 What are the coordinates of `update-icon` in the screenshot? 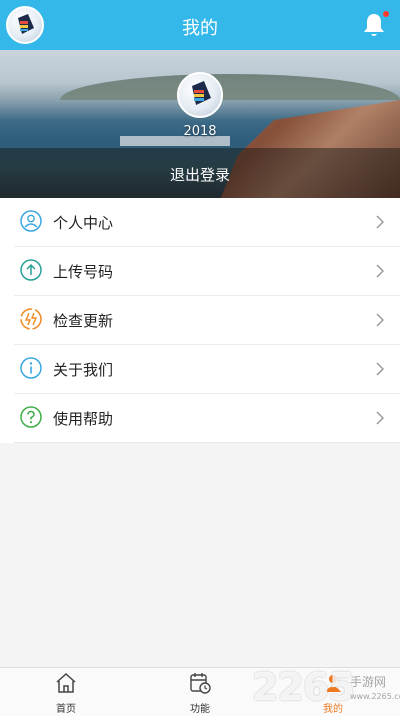 It's located at (31, 319).